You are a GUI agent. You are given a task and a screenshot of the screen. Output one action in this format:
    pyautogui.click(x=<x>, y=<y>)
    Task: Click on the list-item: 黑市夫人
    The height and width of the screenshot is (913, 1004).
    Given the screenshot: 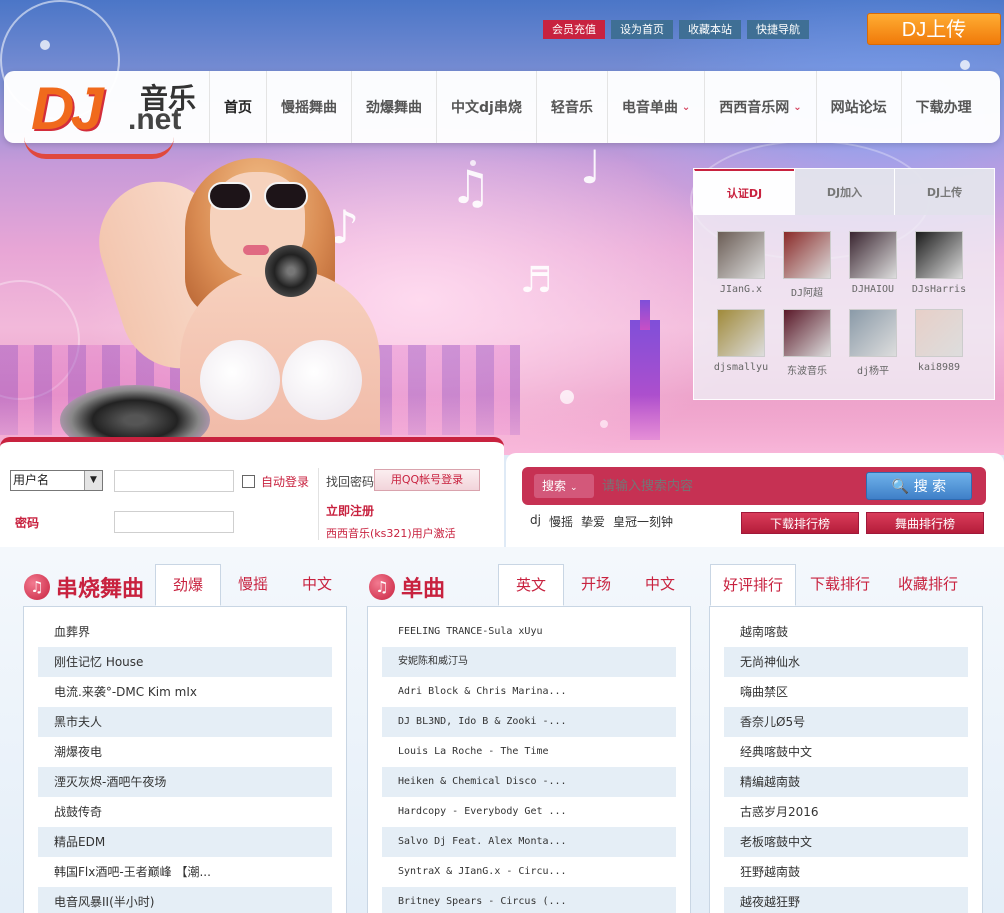 What is the action you would take?
    pyautogui.click(x=185, y=722)
    